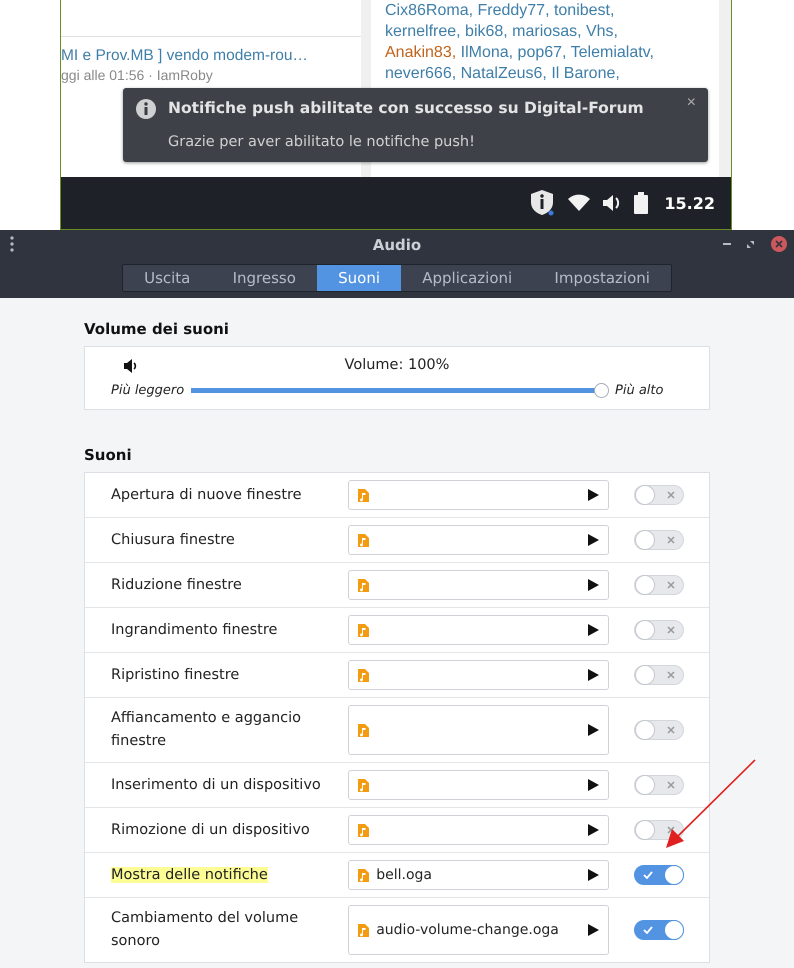 Image resolution: width=794 pixels, height=968 pixels. What do you see at coordinates (204, 929) in the screenshot?
I see `sound-event-label: Cambiamento del volume sonoro` at bounding box center [204, 929].